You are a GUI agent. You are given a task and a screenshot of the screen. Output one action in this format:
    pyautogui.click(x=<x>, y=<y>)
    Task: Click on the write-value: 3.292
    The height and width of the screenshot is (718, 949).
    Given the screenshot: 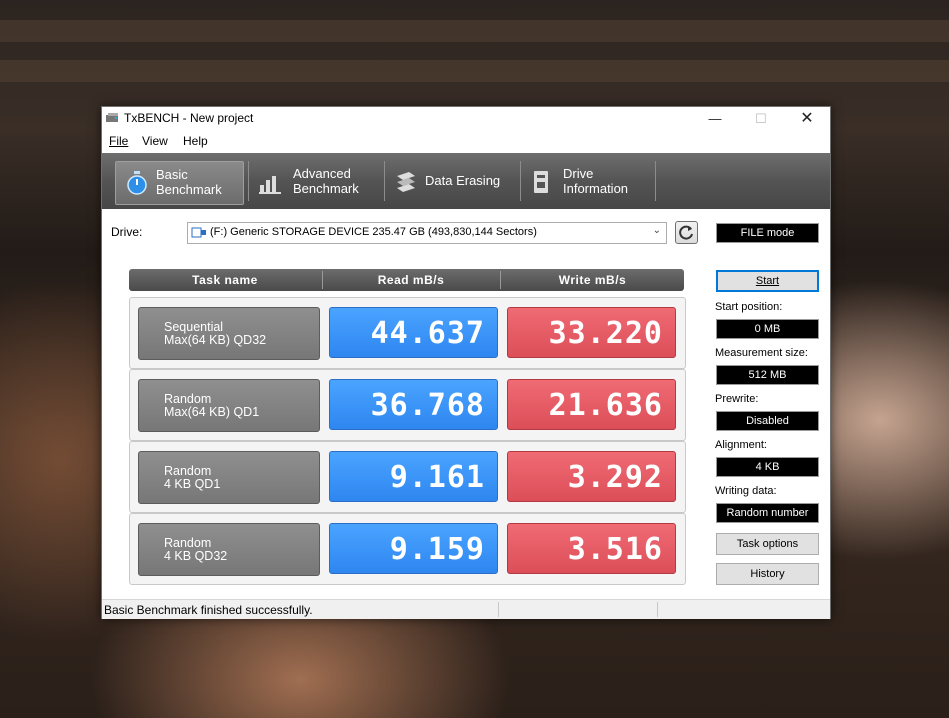 What is the action you would take?
    pyautogui.click(x=591, y=476)
    